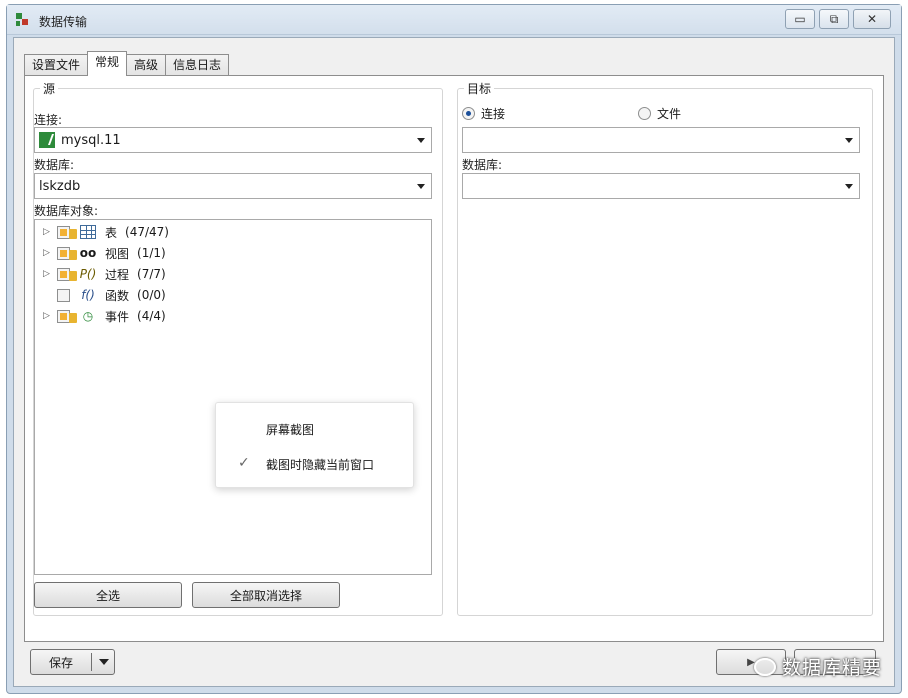  Describe the element at coordinates (266, 595) in the screenshot. I see `deselect-all-button: 全部取消选择` at that location.